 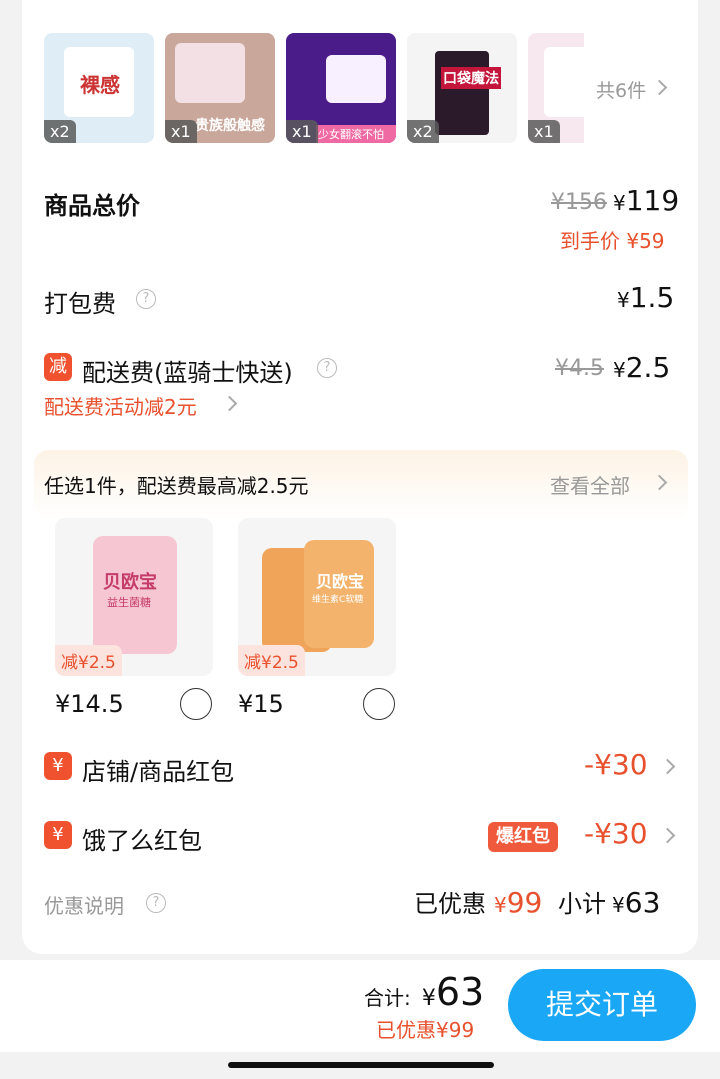 I want to click on thumb-art-text: 裸感, so click(x=100, y=85).